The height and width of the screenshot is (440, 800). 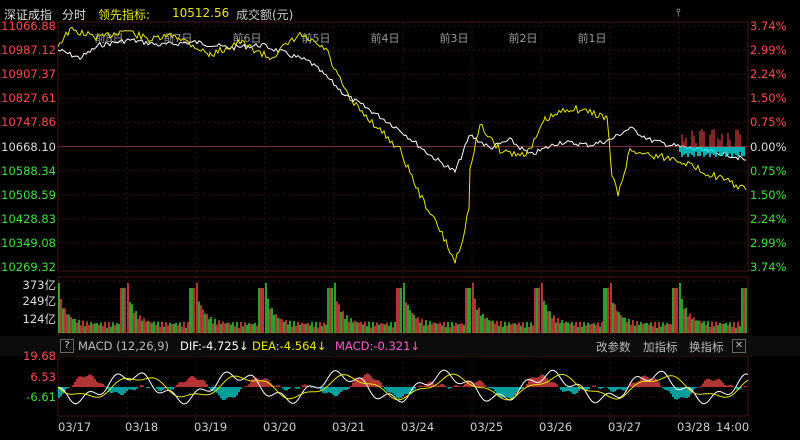 What do you see at coordinates (694, 427) in the screenshot?
I see `date-label: 03/28` at bounding box center [694, 427].